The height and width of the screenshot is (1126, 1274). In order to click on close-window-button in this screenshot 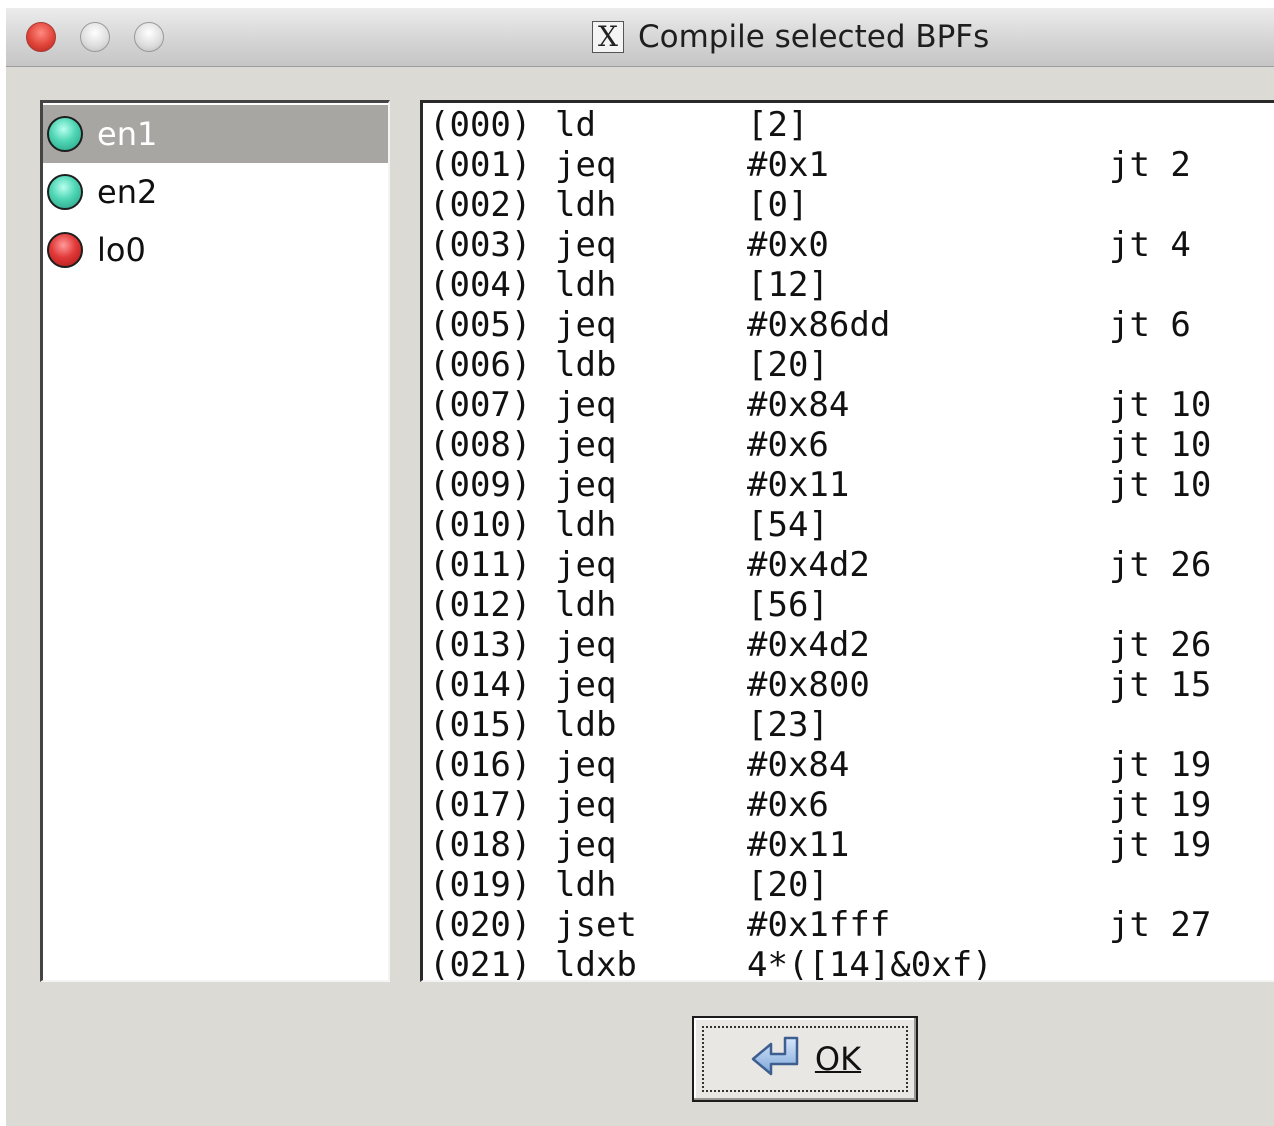, I will do `click(41, 37)`.